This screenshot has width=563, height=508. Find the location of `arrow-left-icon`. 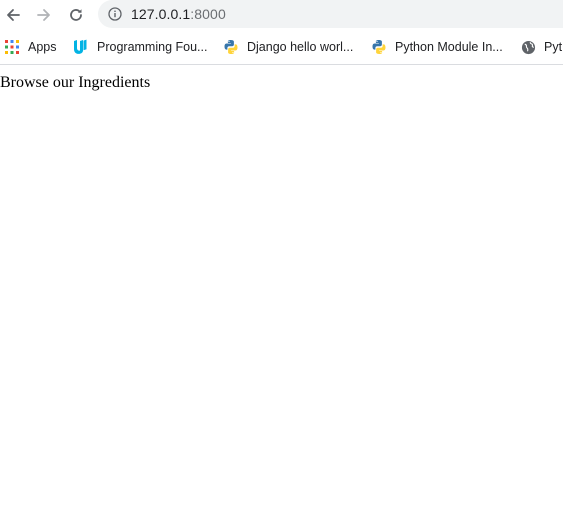

arrow-left-icon is located at coordinates (13, 15).